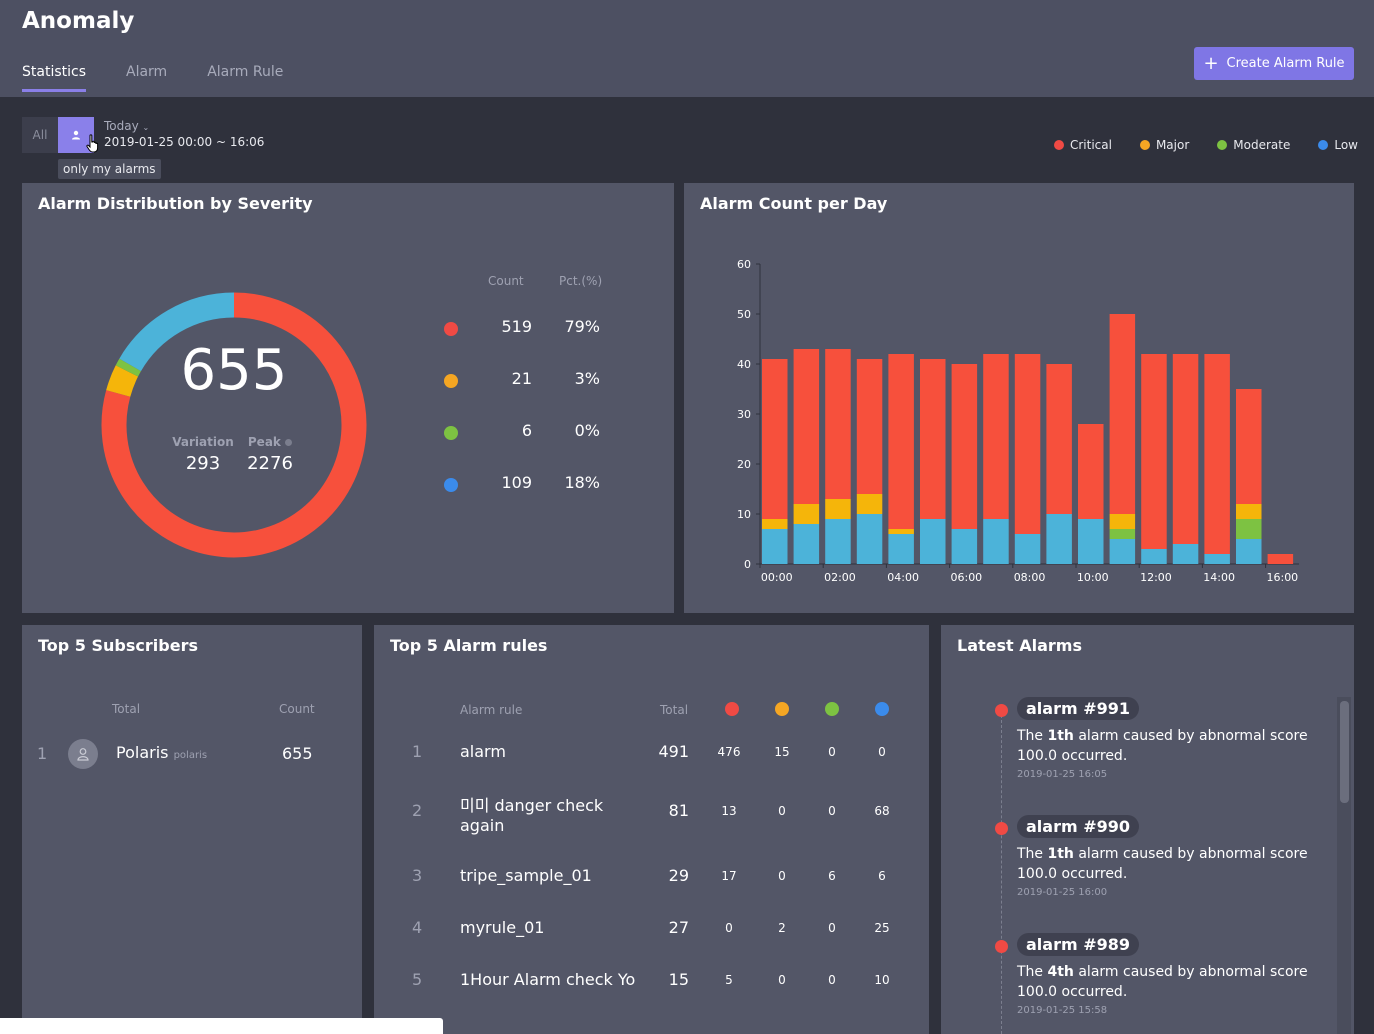 The width and height of the screenshot is (1374, 1034). Describe the element at coordinates (581, 281) in the screenshot. I see `pct-column-header: Pct.(%)` at that location.